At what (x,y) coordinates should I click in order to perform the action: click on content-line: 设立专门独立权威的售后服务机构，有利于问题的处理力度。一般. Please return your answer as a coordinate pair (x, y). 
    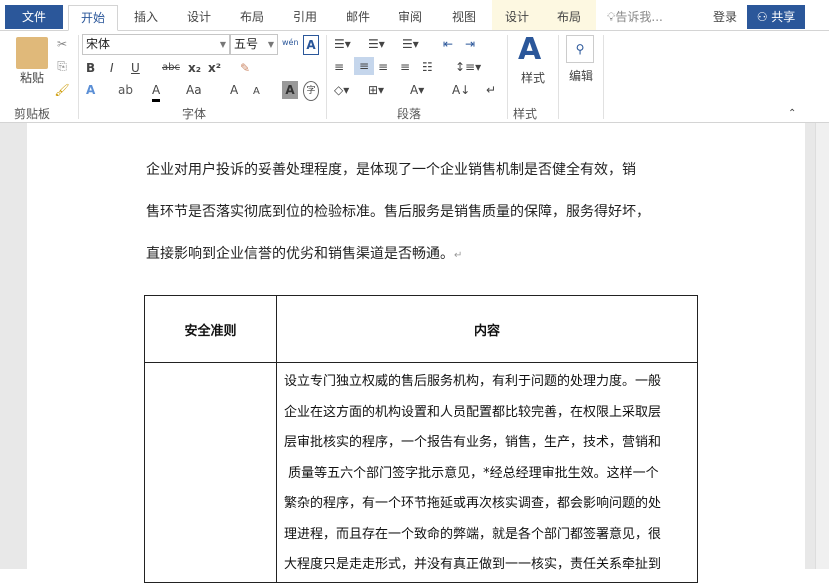
    Looking at the image, I should click on (473, 381).